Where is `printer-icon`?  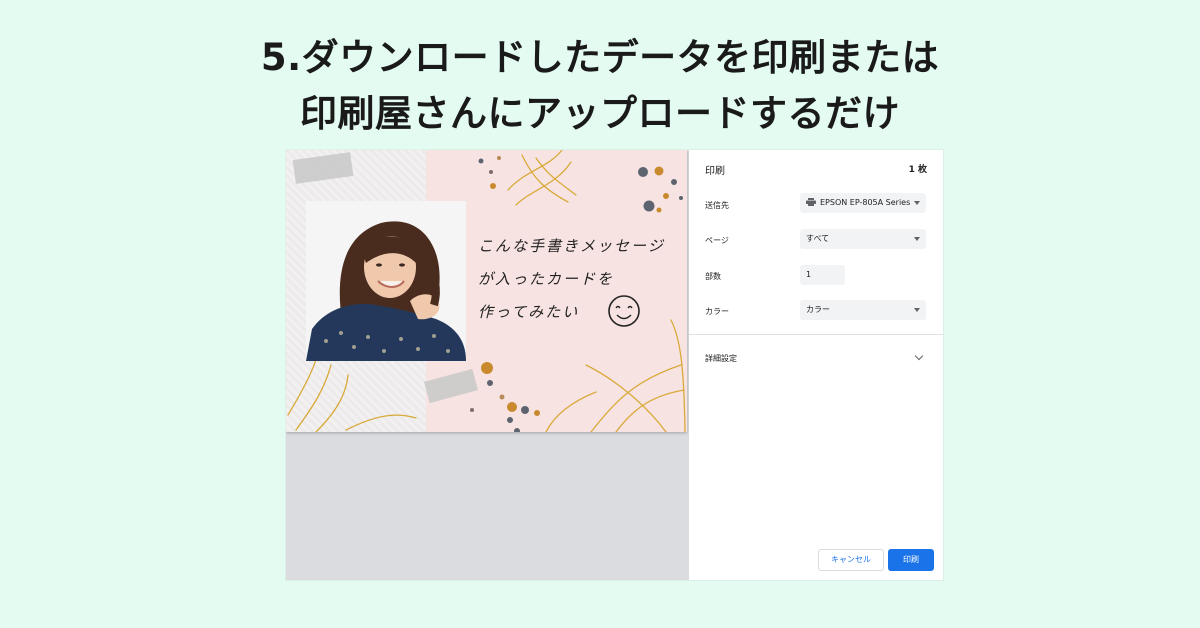 printer-icon is located at coordinates (811, 202).